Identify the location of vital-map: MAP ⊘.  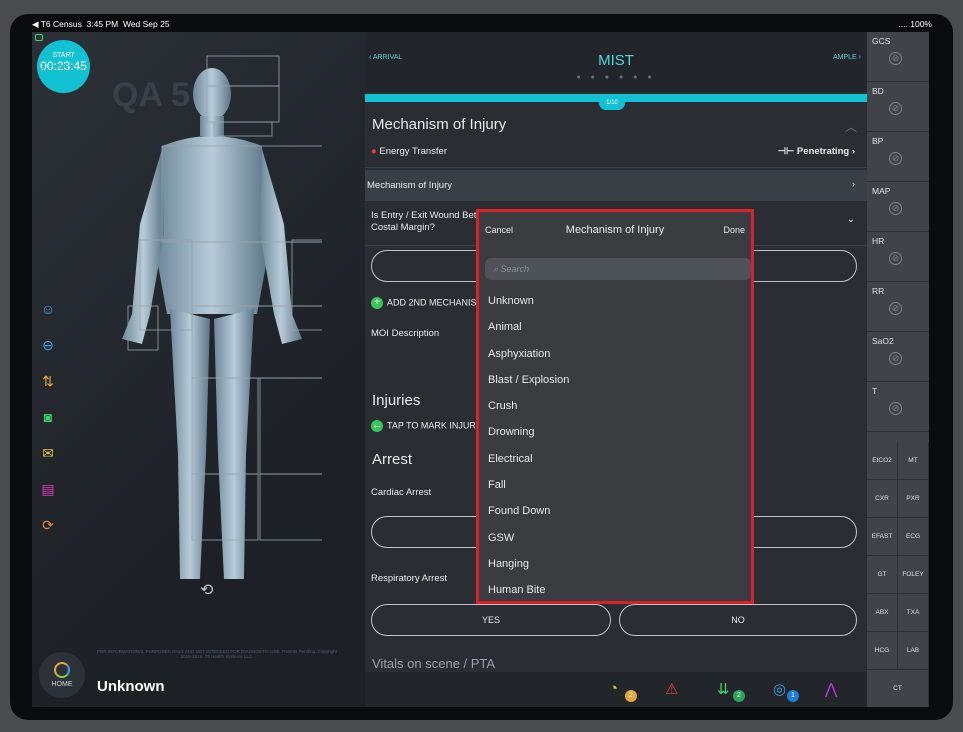
(898, 207).